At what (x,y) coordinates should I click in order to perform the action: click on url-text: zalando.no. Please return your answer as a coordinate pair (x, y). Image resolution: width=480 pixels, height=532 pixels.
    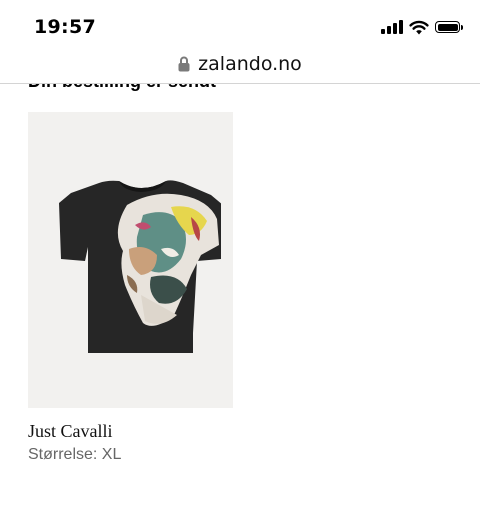
    Looking at the image, I should click on (250, 64).